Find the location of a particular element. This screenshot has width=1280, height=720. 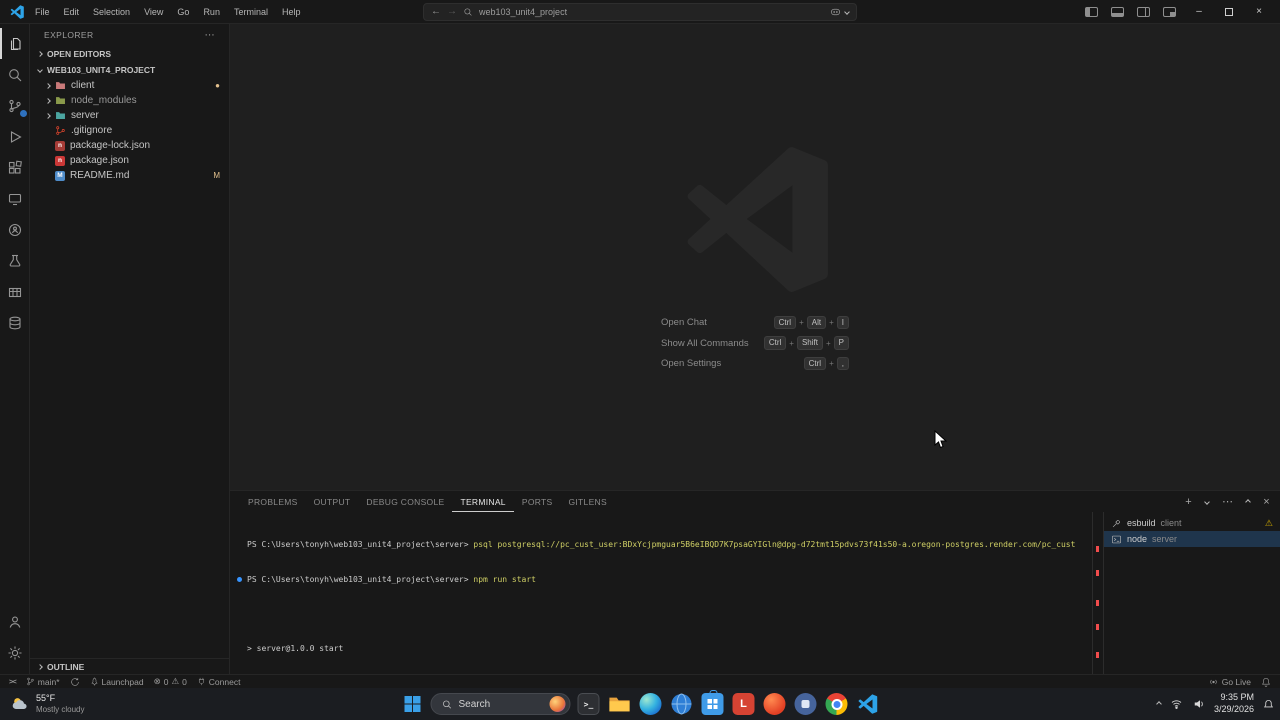

open-editors-section: OPEN EDITORS is located at coordinates (129, 54).